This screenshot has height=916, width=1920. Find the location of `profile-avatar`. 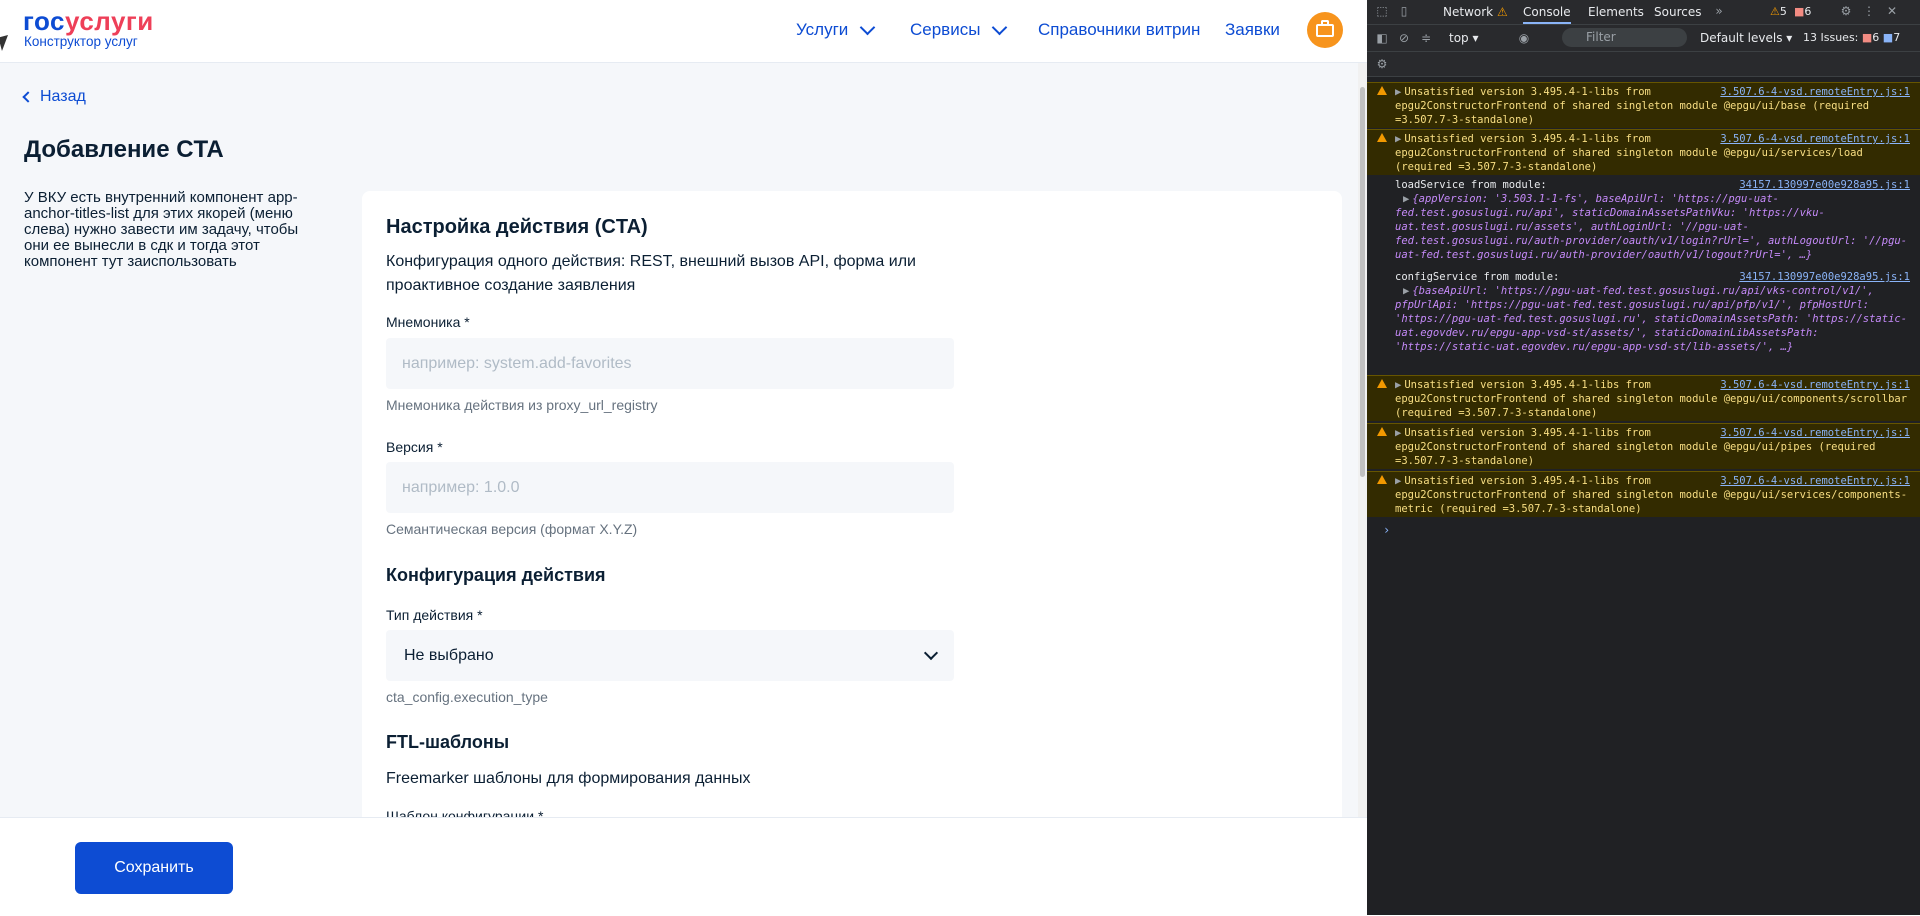

profile-avatar is located at coordinates (1325, 30).